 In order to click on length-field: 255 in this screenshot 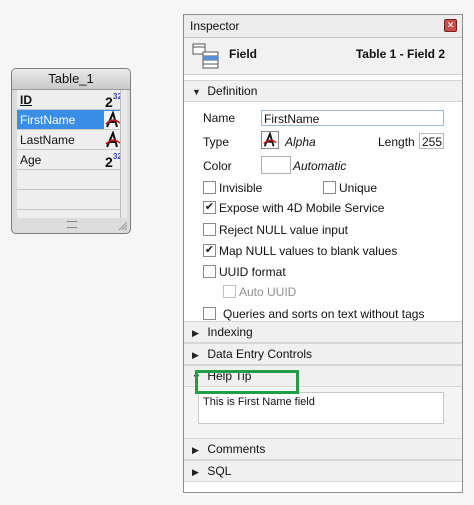, I will do `click(431, 141)`.